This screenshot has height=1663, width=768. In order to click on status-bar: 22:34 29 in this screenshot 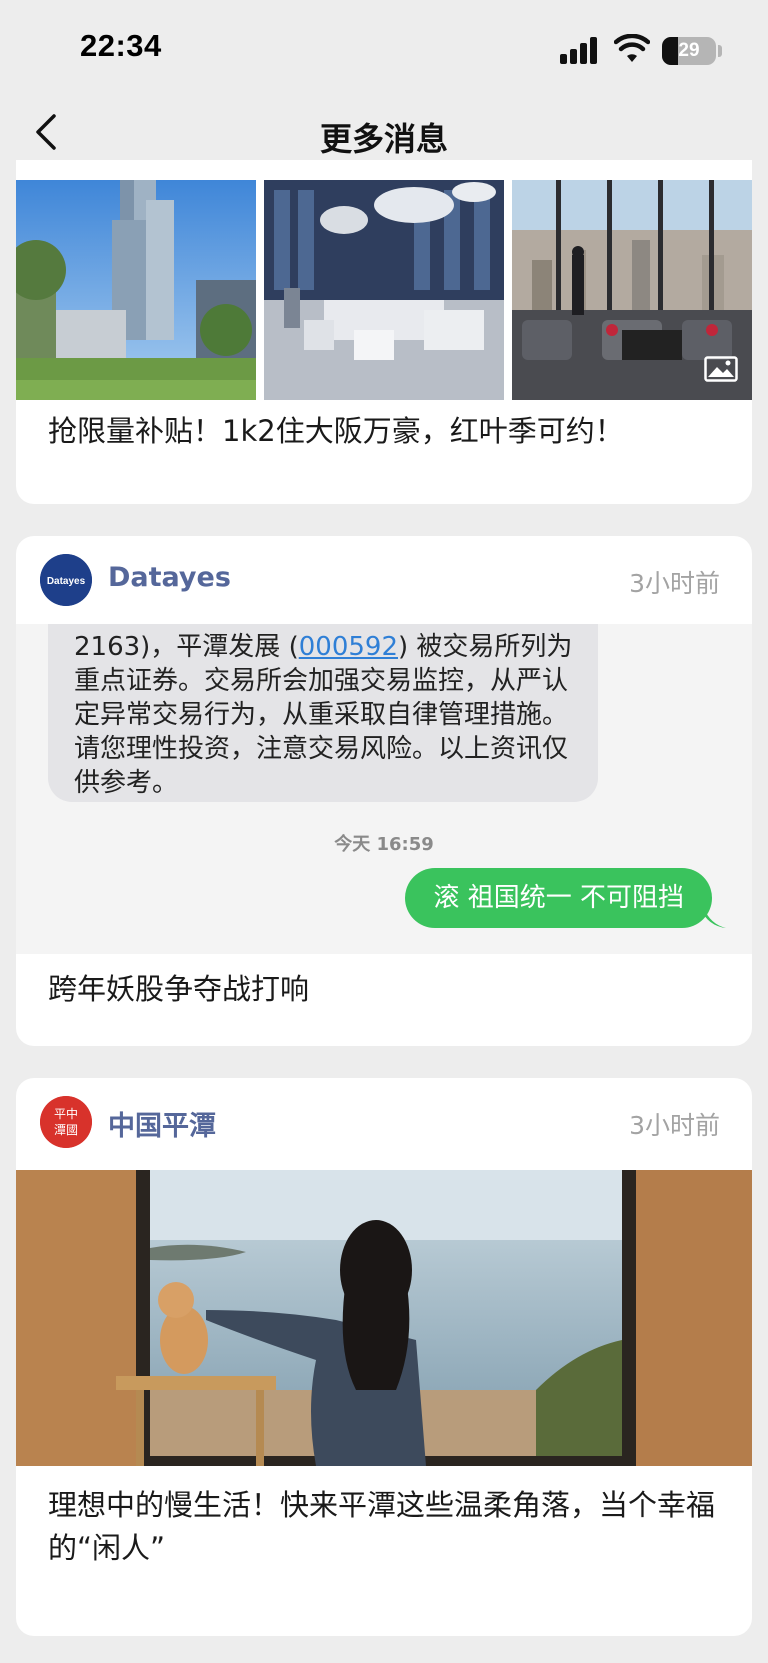, I will do `click(384, 46)`.